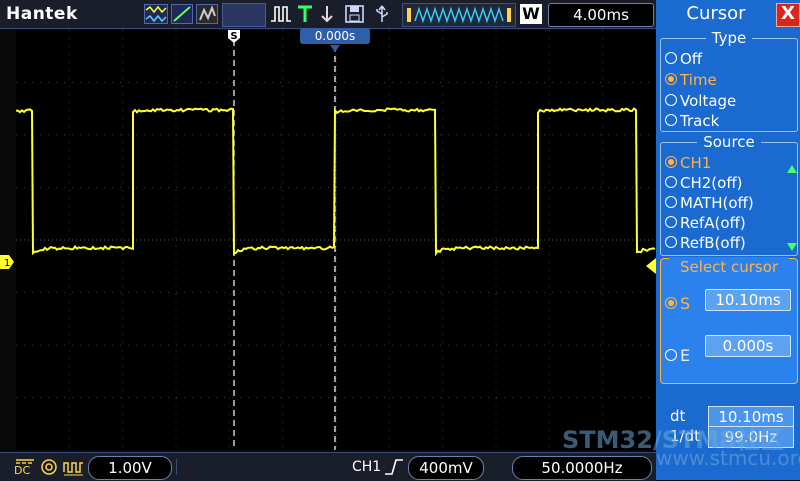 The width and height of the screenshot is (800, 481). What do you see at coordinates (7, 263) in the screenshot?
I see `channel-1-marker-label: 1` at bounding box center [7, 263].